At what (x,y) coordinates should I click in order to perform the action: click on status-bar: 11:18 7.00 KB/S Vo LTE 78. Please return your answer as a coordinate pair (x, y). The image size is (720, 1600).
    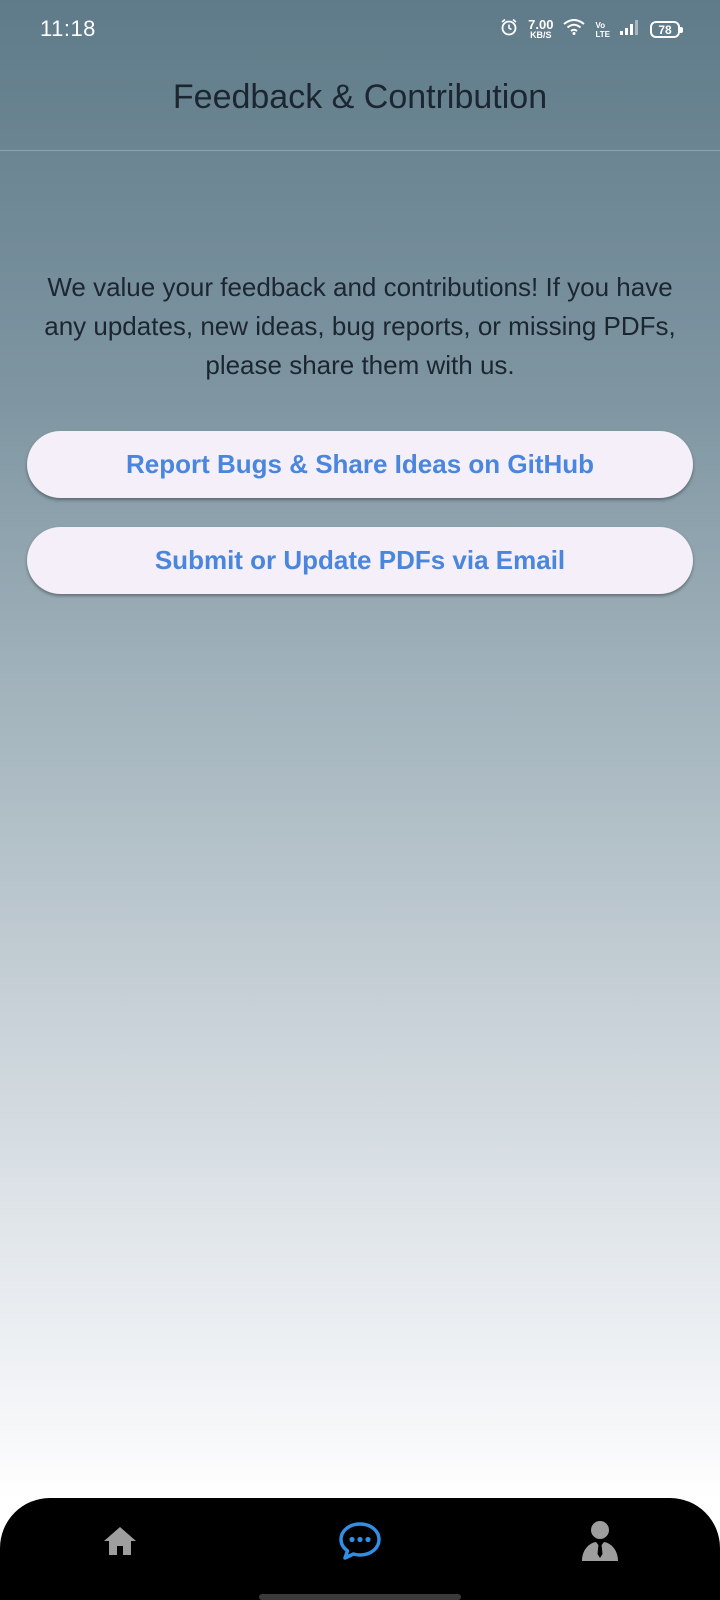
    Looking at the image, I should click on (360, 30).